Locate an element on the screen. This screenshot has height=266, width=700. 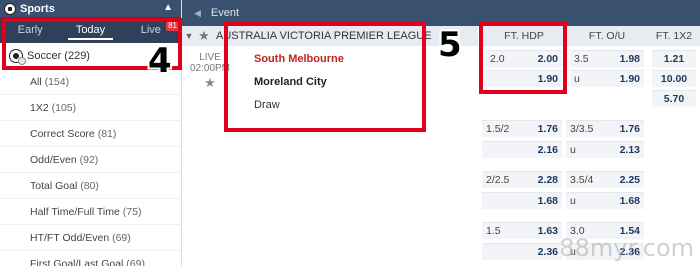
annotation-box-match is located at coordinates (325, 77).